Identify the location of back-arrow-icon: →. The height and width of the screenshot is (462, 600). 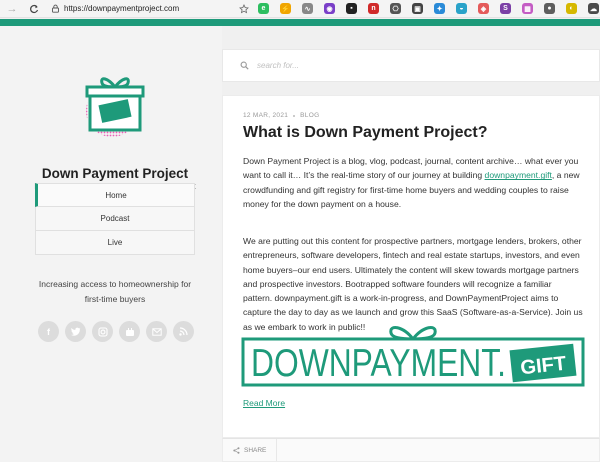
(12, 9).